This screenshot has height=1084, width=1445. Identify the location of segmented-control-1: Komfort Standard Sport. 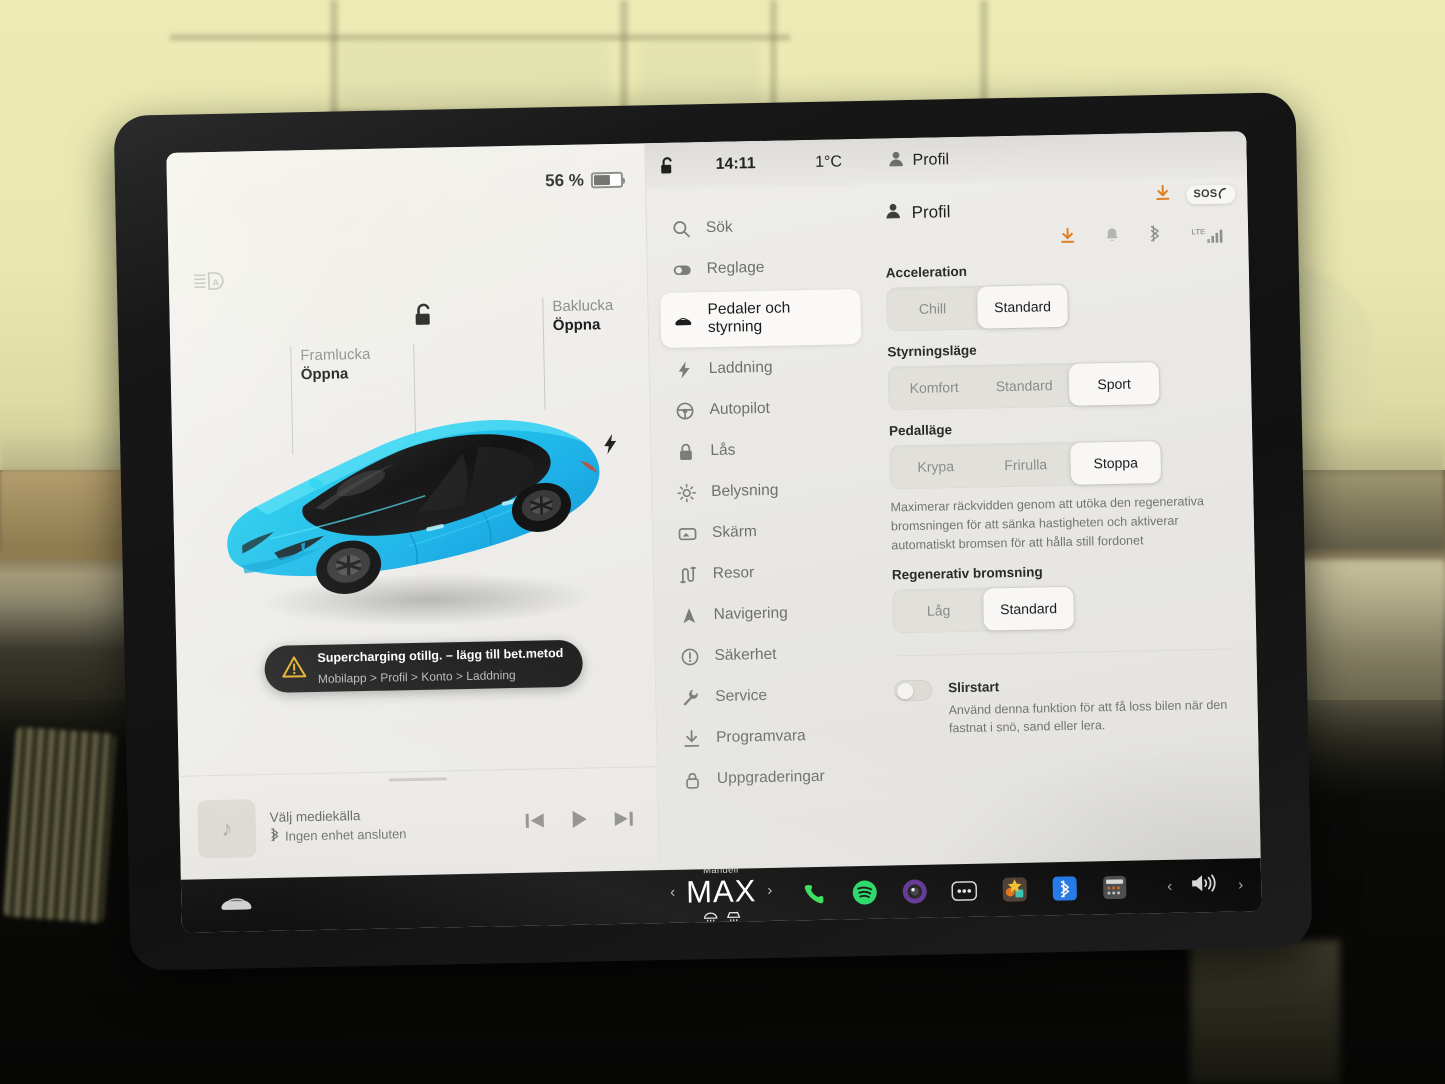
(1024, 386).